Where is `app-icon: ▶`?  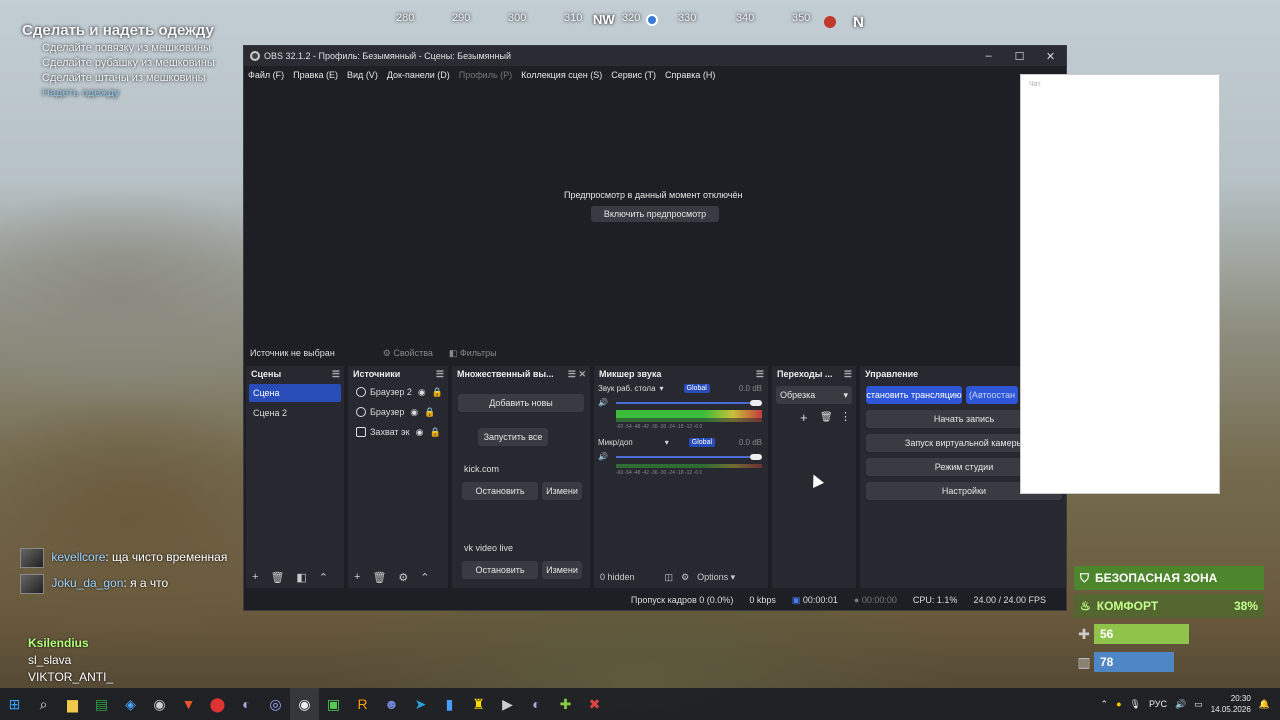 app-icon: ▶ is located at coordinates (507, 704).